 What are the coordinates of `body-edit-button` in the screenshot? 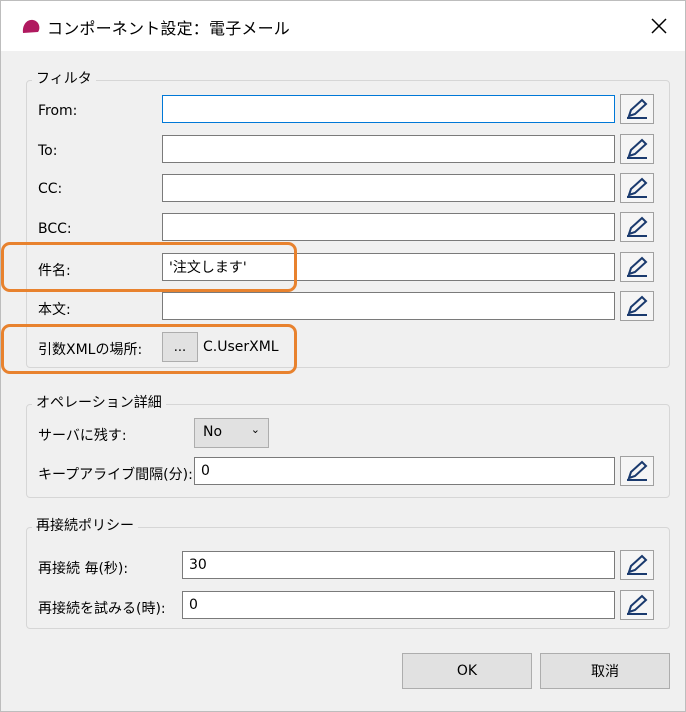 It's located at (637, 306).